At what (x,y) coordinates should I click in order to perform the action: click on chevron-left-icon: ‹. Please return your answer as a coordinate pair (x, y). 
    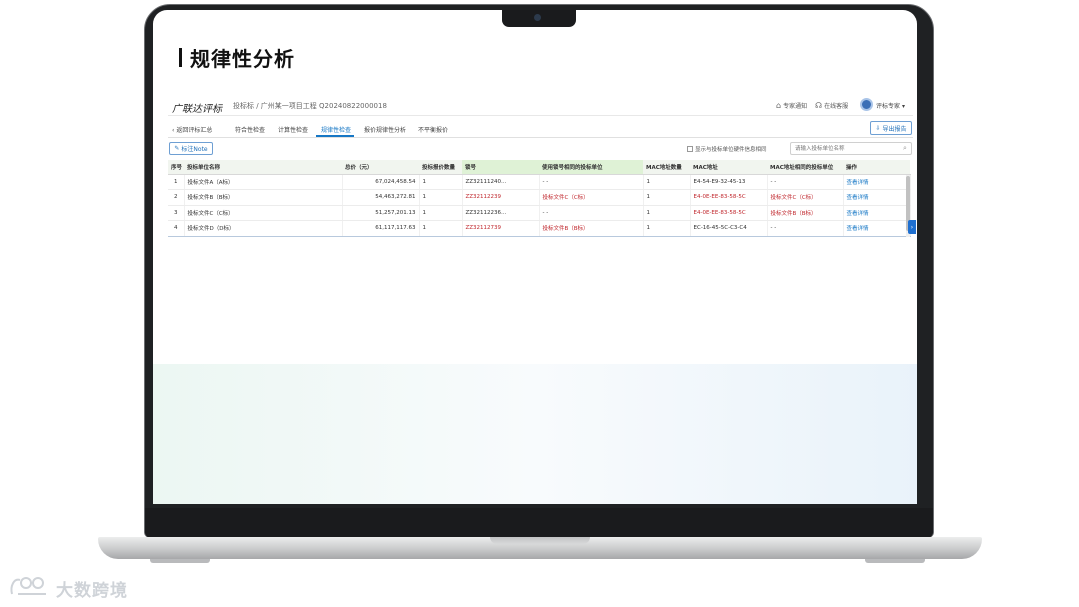
    Looking at the image, I should click on (173, 130).